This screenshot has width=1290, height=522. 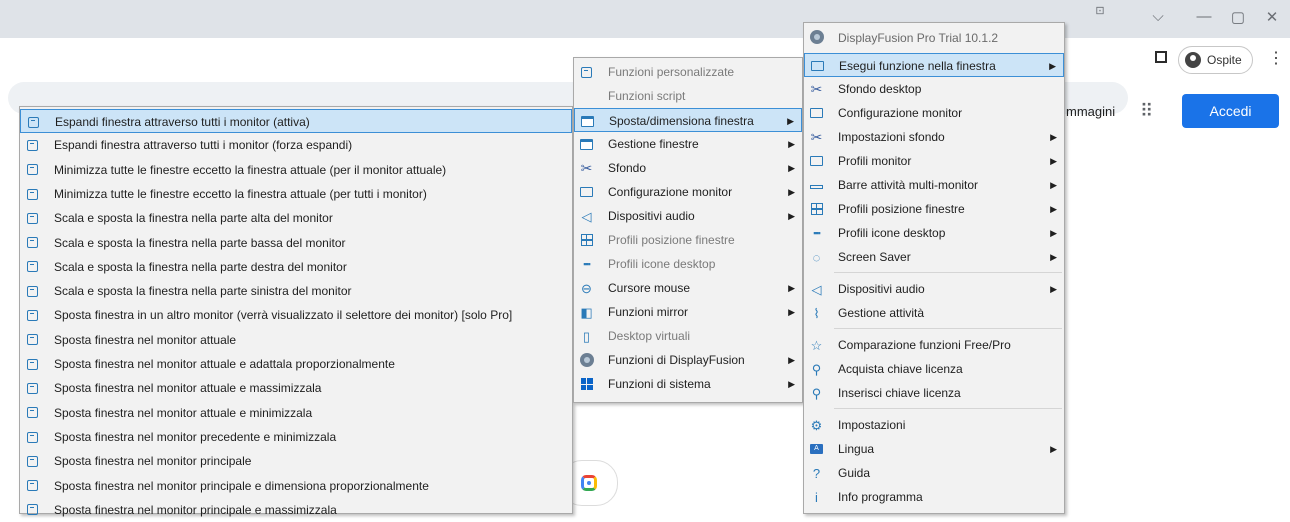 I want to click on virtual-desktop-icon: ▯, so click(x=586, y=336).